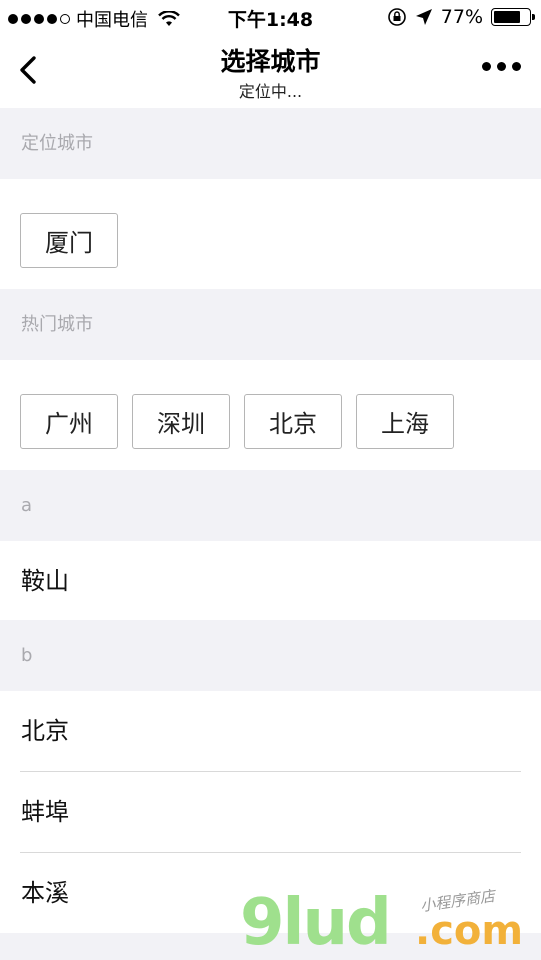  I want to click on battery-percent: 77%, so click(461, 17).